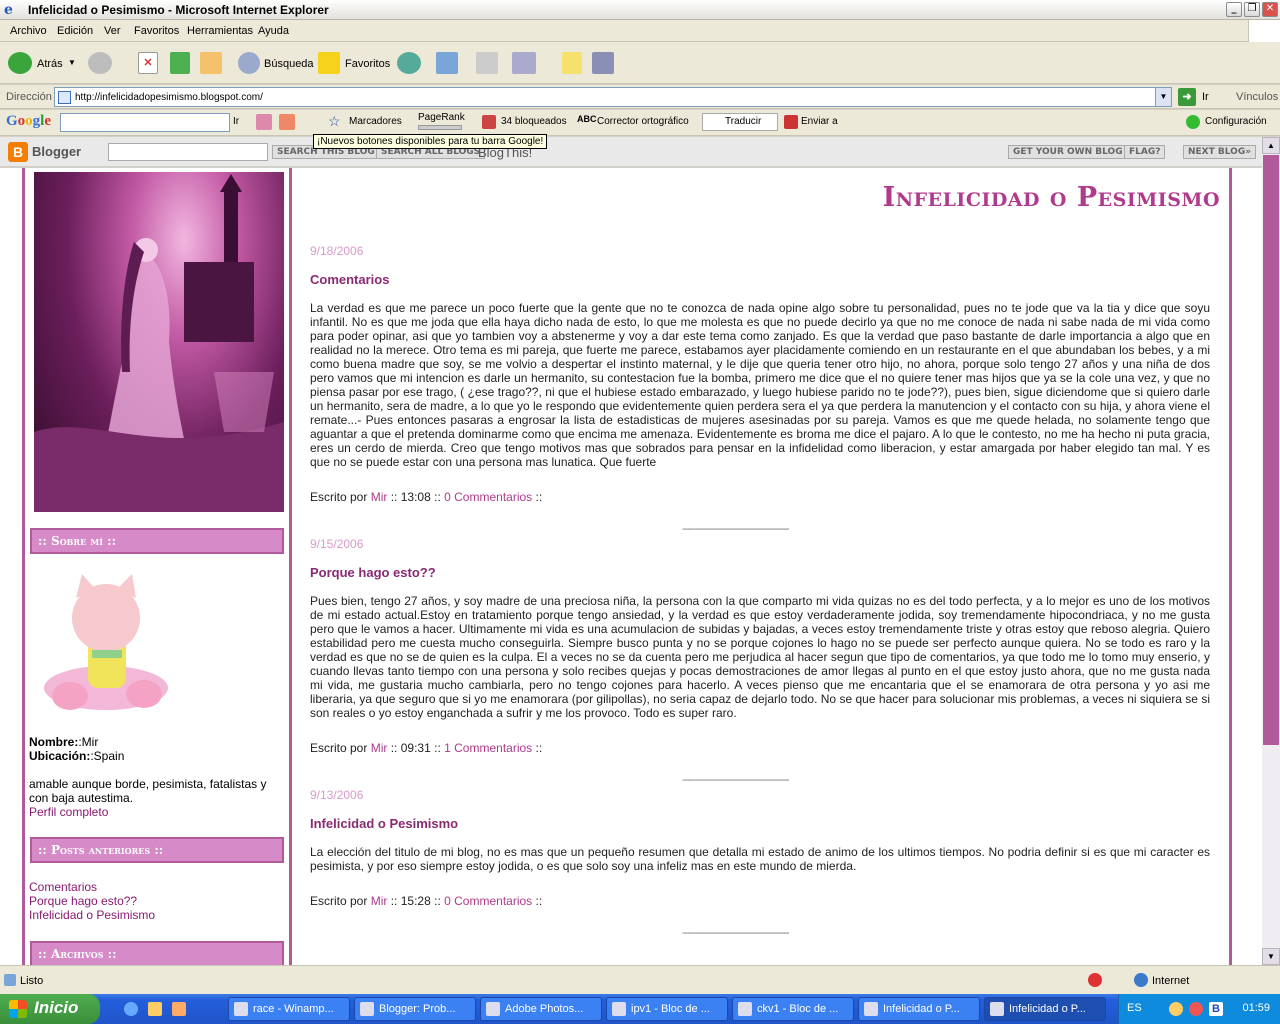  Describe the element at coordinates (131, 1009) in the screenshot. I see `quicklaunch-ie-icon` at that location.